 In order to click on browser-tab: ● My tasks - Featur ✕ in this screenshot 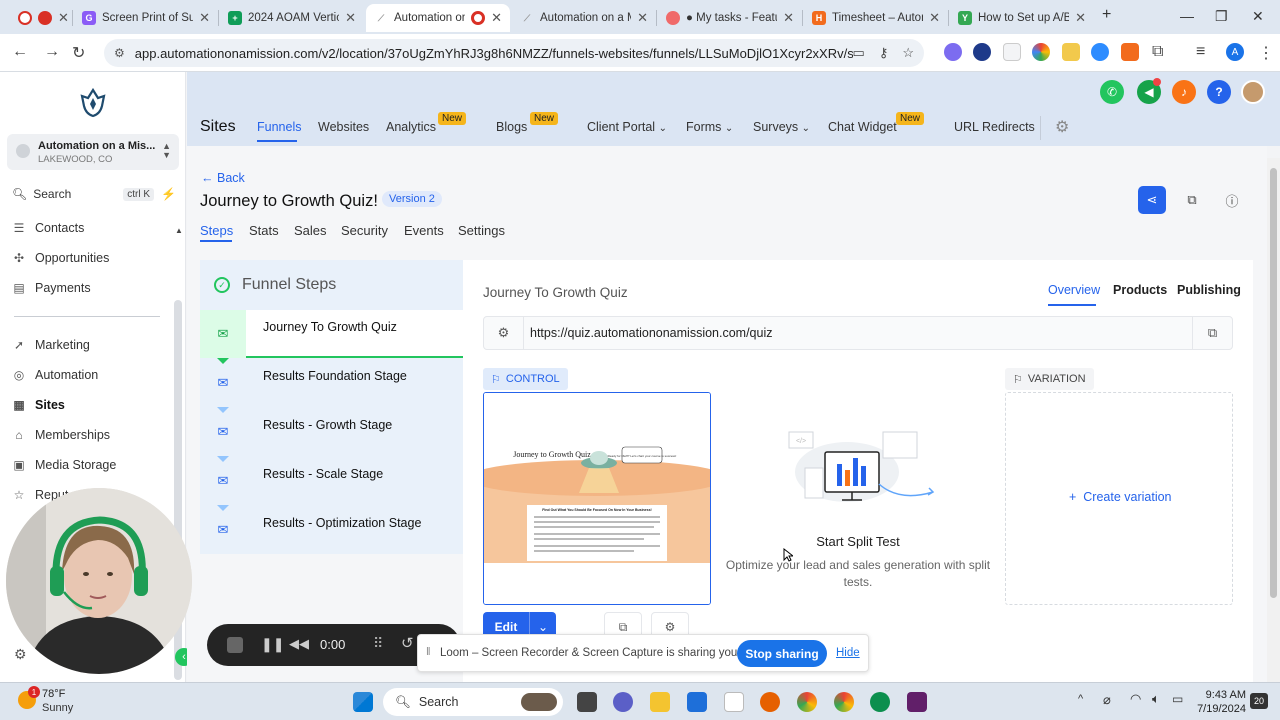, I will do `click(730, 18)`.